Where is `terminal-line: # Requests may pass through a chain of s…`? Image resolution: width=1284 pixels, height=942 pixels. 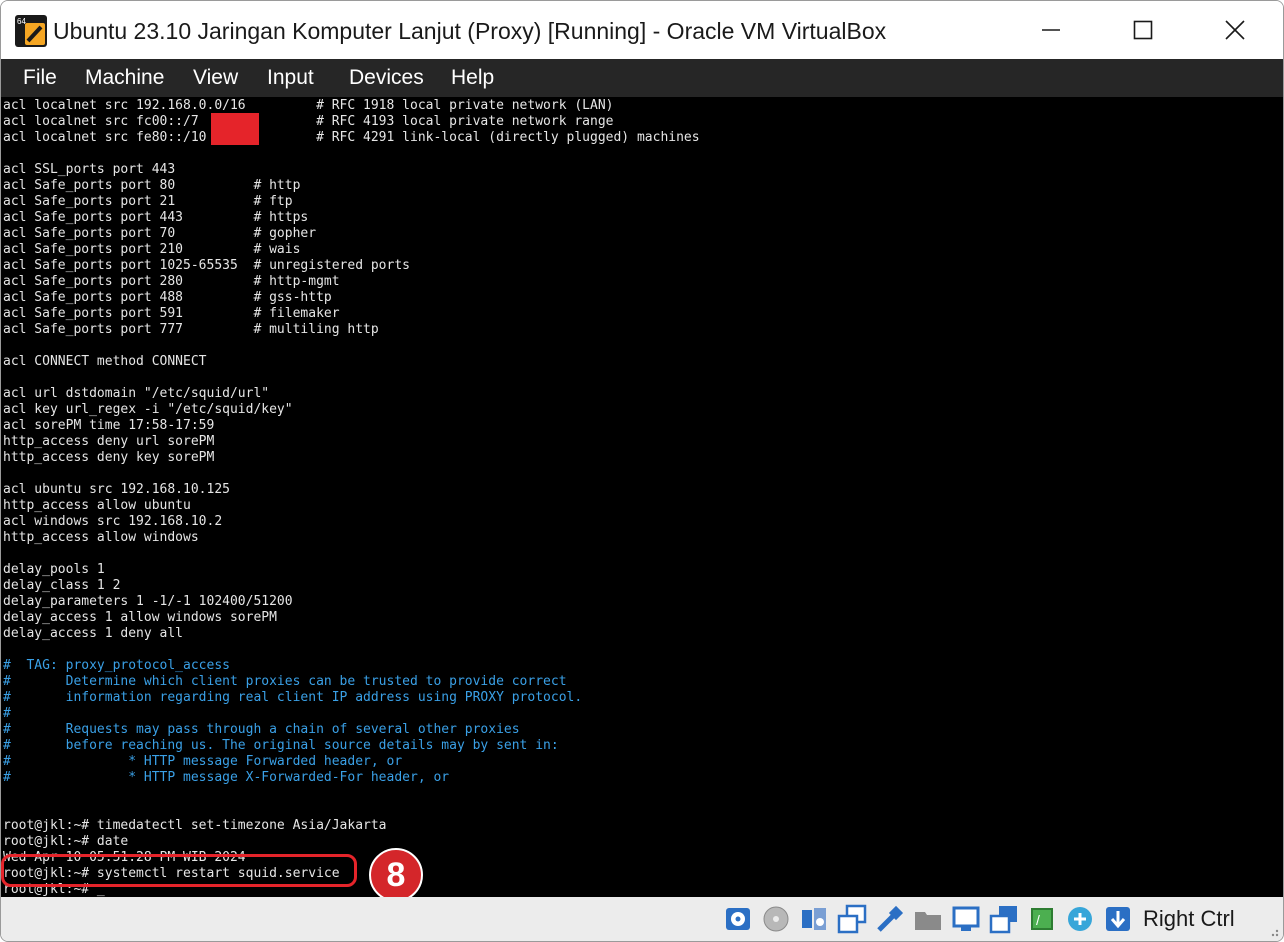
terminal-line: # Requests may pass through a chain of s… is located at coordinates (261, 729).